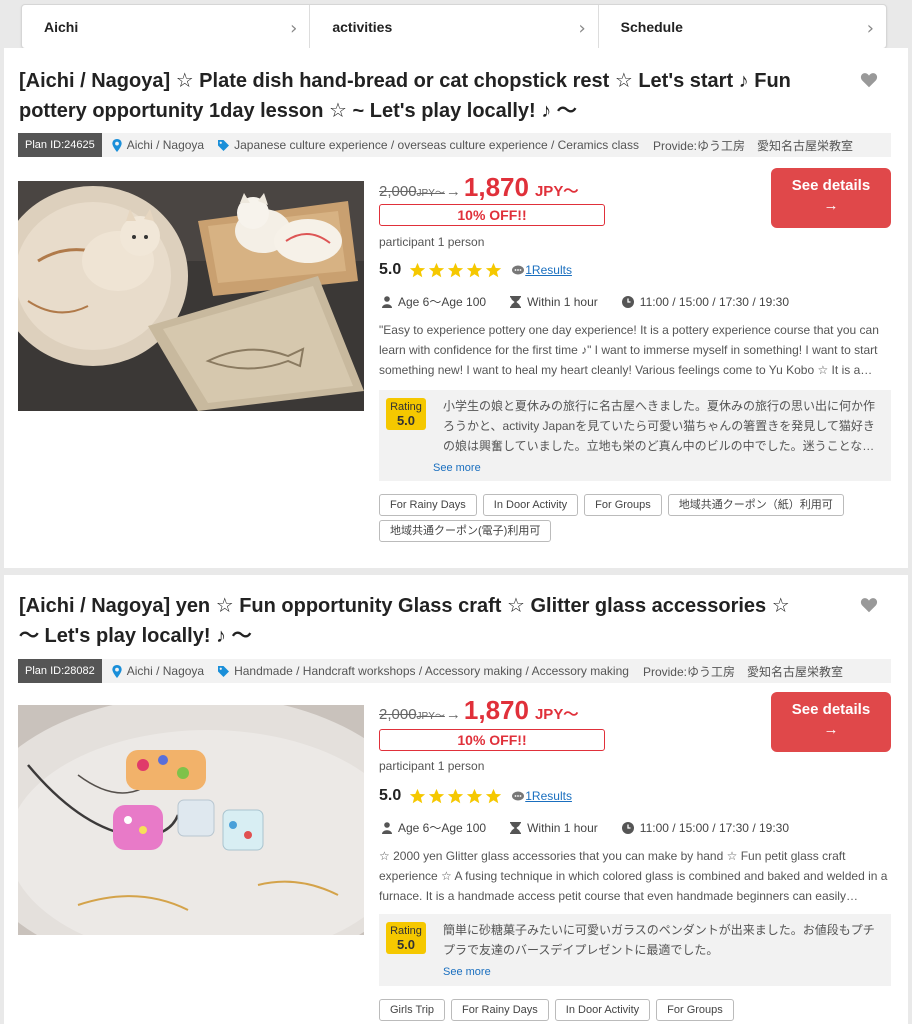 The image size is (912, 1024). What do you see at coordinates (831, 185) in the screenshot?
I see `see-details-label: See details` at bounding box center [831, 185].